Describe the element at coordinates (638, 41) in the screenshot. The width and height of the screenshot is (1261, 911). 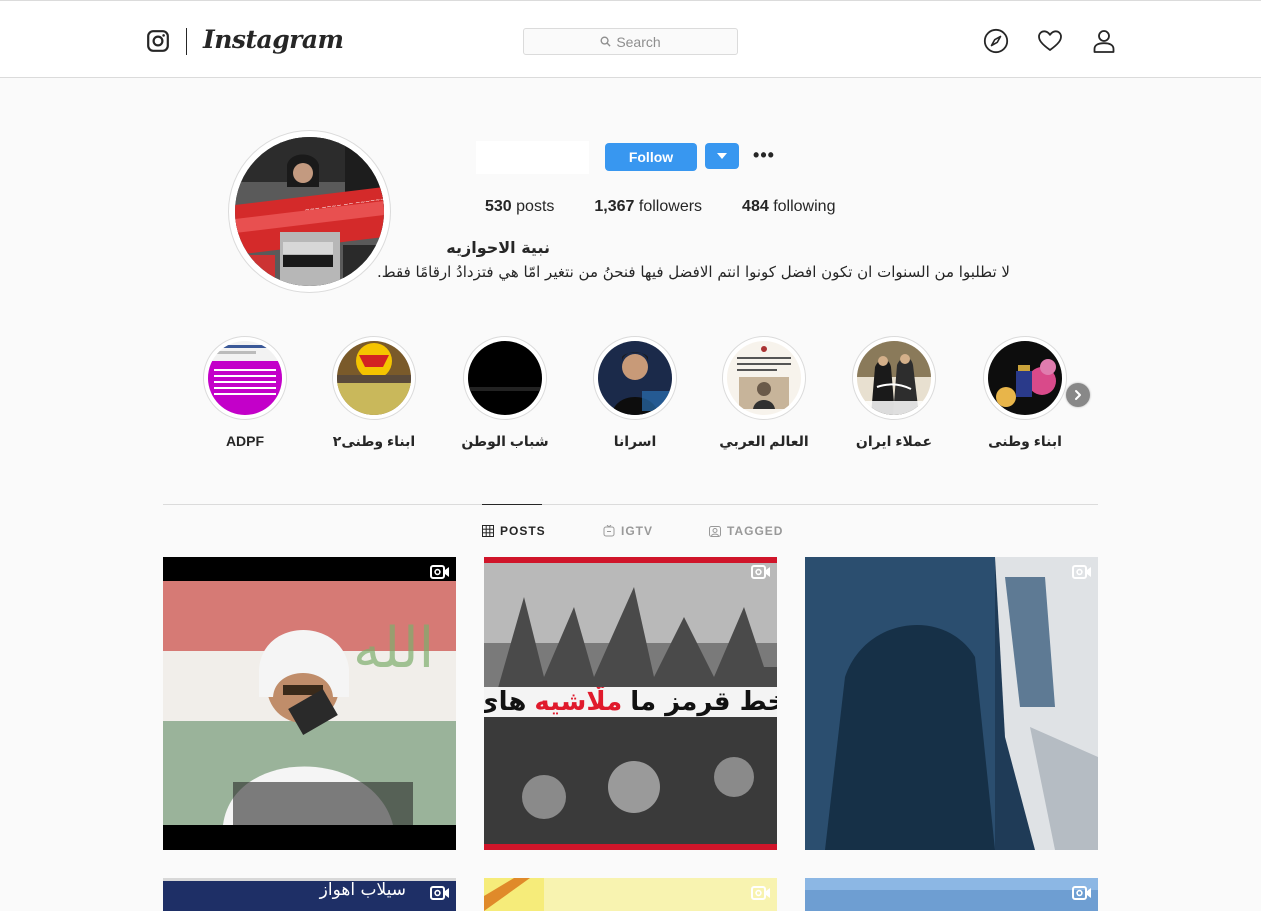
I see `search-placeholder: Search` at that location.